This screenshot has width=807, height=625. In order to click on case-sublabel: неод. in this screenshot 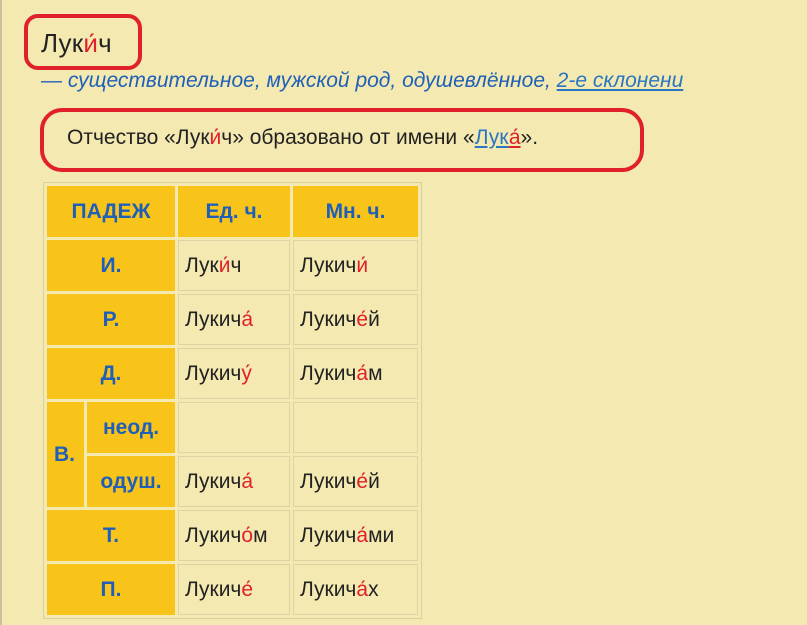, I will do `click(131, 427)`.